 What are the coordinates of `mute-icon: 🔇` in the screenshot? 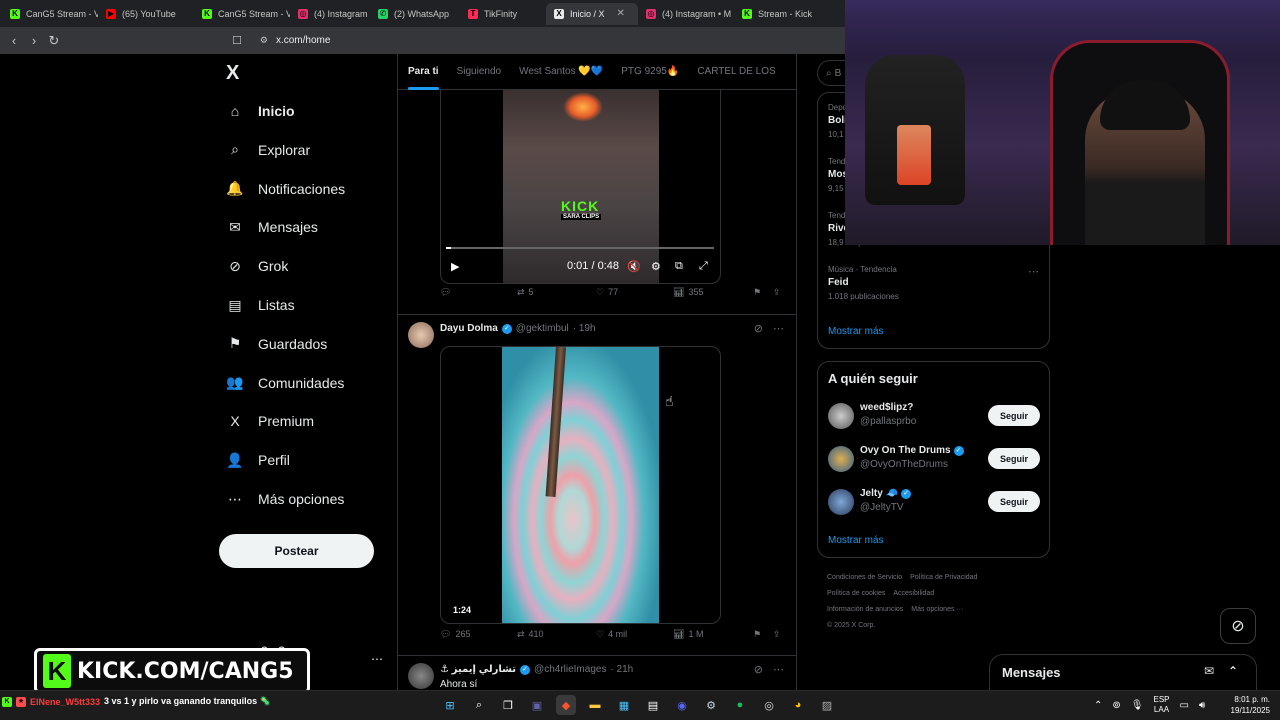 It's located at (634, 266).